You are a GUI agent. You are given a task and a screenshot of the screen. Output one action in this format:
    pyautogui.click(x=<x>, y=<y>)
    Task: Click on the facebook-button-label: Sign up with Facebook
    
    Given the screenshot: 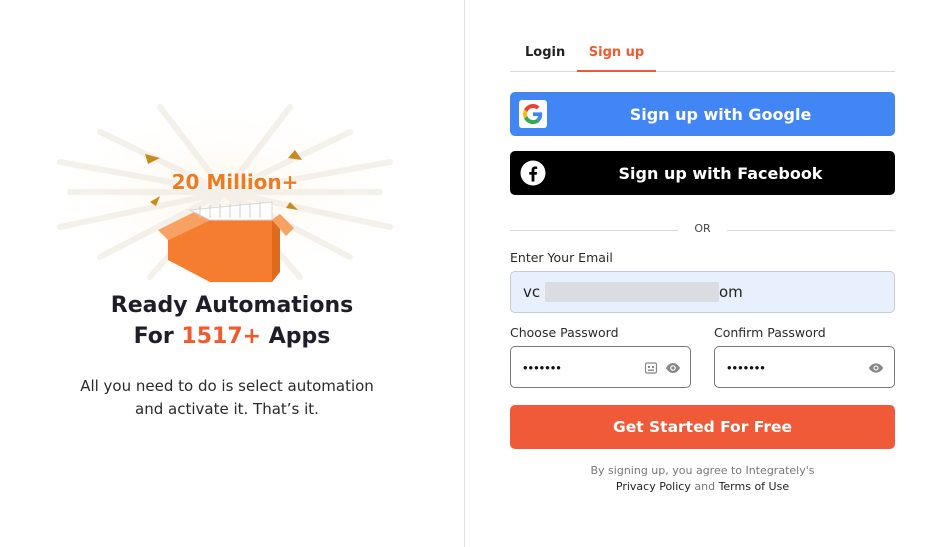 What is the action you would take?
    pyautogui.click(x=720, y=173)
    